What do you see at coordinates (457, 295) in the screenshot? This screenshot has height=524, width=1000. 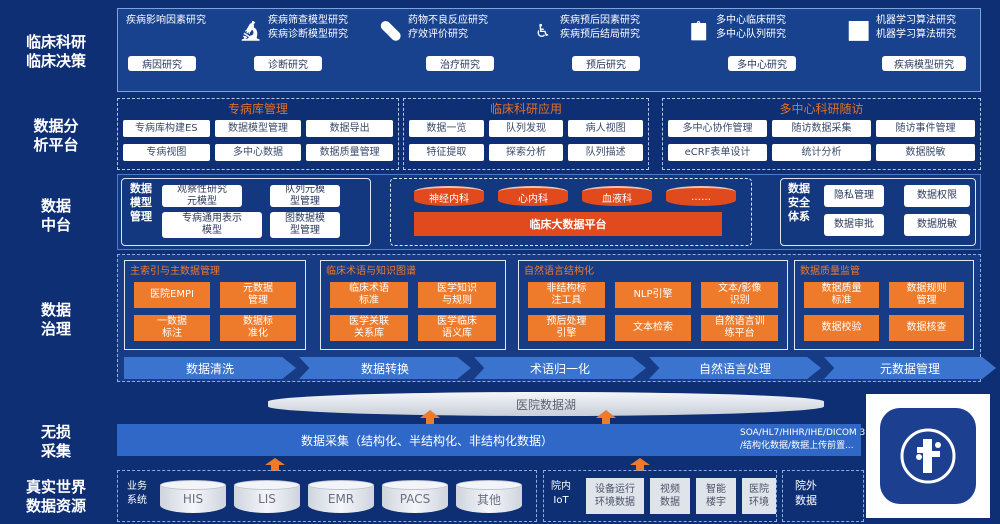 I see `governance-item: 医学知识 与规则` at bounding box center [457, 295].